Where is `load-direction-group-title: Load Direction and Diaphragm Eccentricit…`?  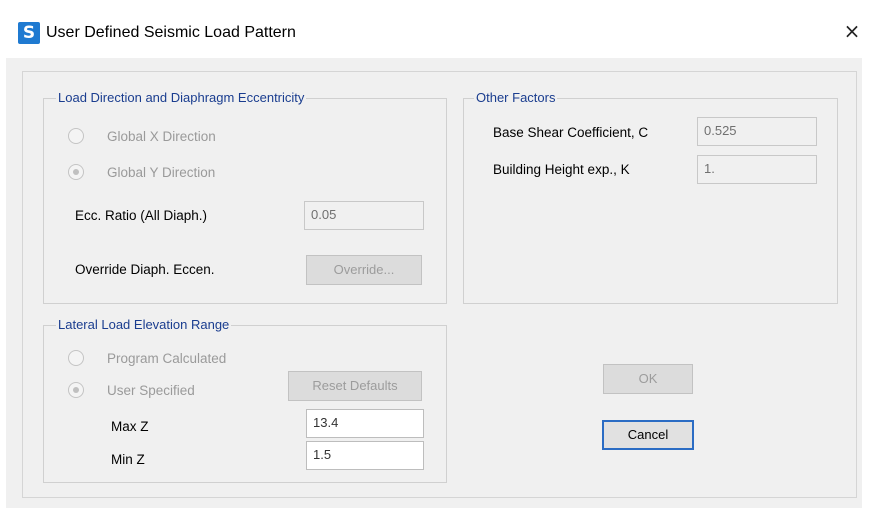
load-direction-group-title: Load Direction and Diaphragm Eccentricit… is located at coordinates (181, 98).